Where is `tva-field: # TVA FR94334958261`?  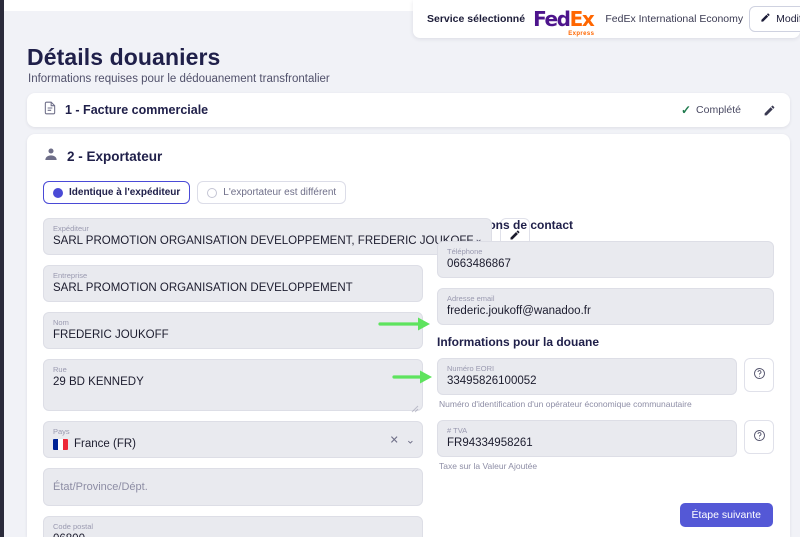
tva-field: # TVA FR94334958261 is located at coordinates (587, 438).